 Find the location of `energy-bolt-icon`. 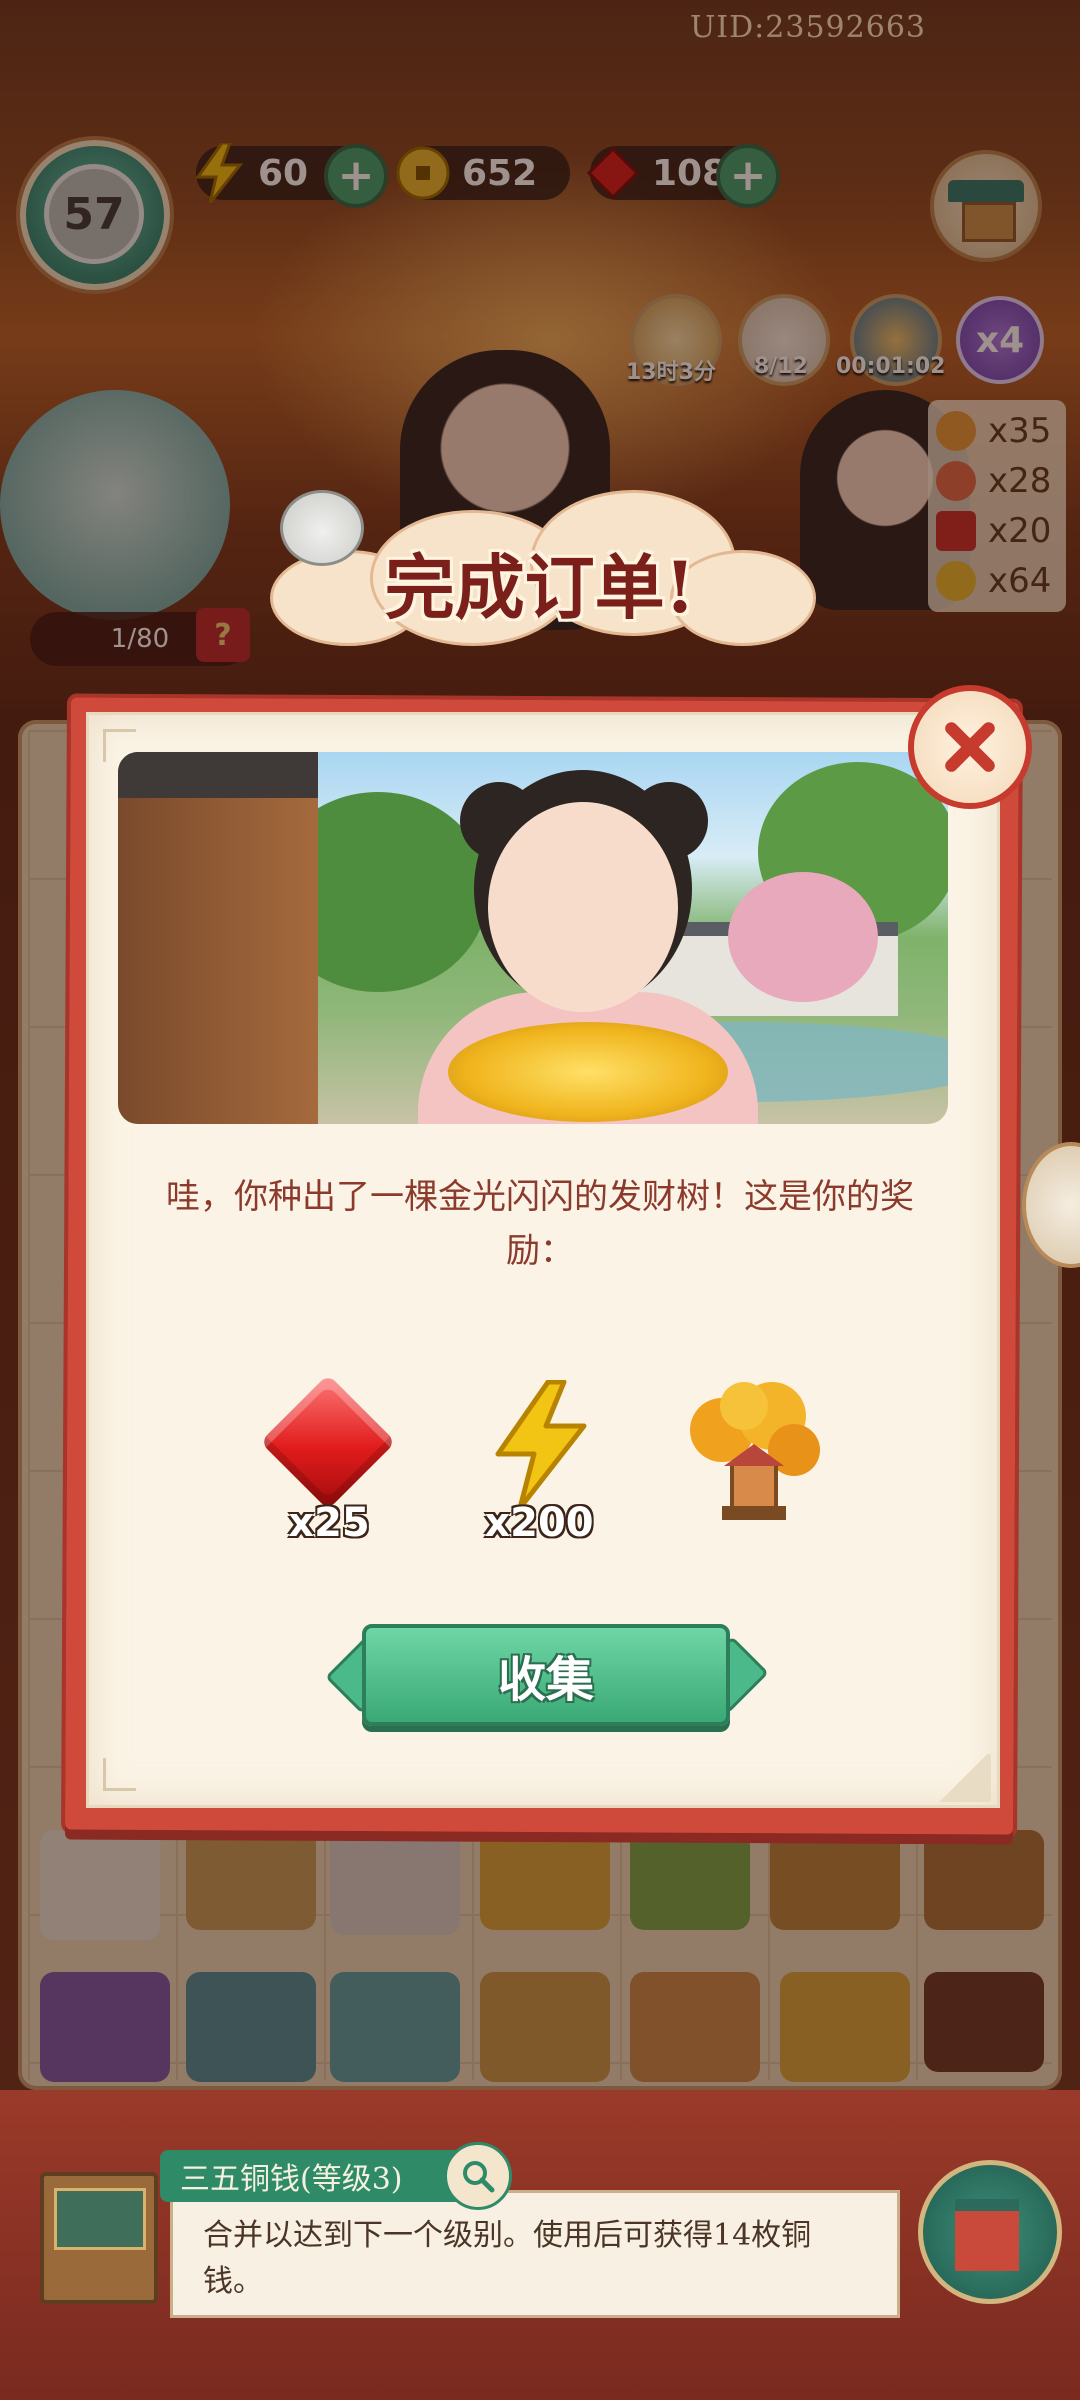

energy-bolt-icon is located at coordinates (541, 1445).